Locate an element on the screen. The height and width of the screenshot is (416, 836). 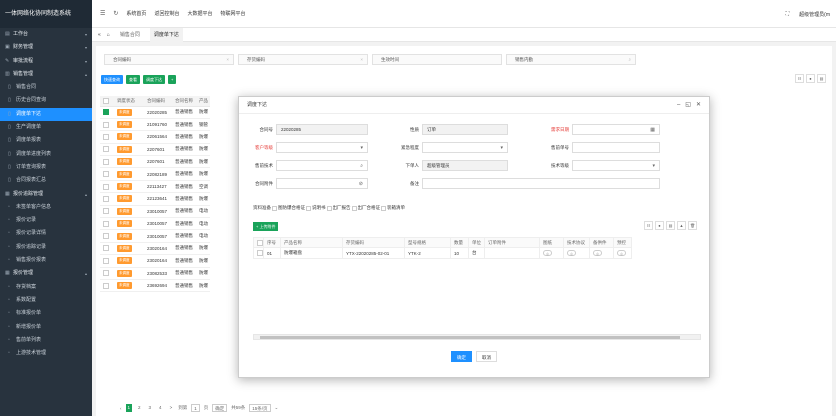
col-status: 调度状态 is located at coordinates (129, 101).